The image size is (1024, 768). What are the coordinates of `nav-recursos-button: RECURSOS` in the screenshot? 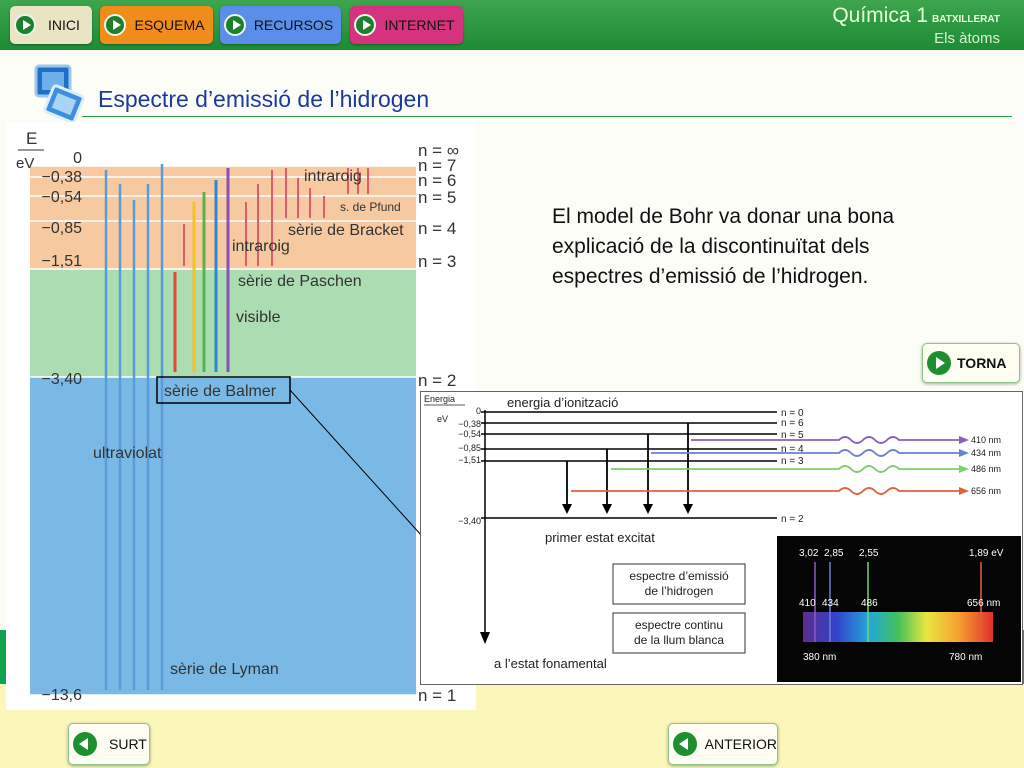 It's located at (280, 25).